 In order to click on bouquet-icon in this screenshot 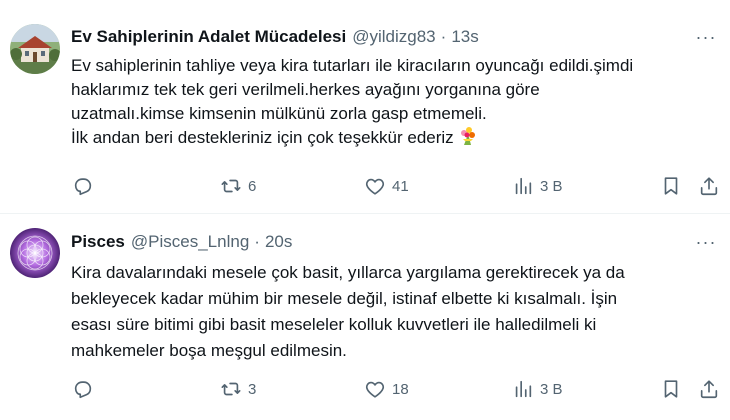, I will do `click(468, 139)`.